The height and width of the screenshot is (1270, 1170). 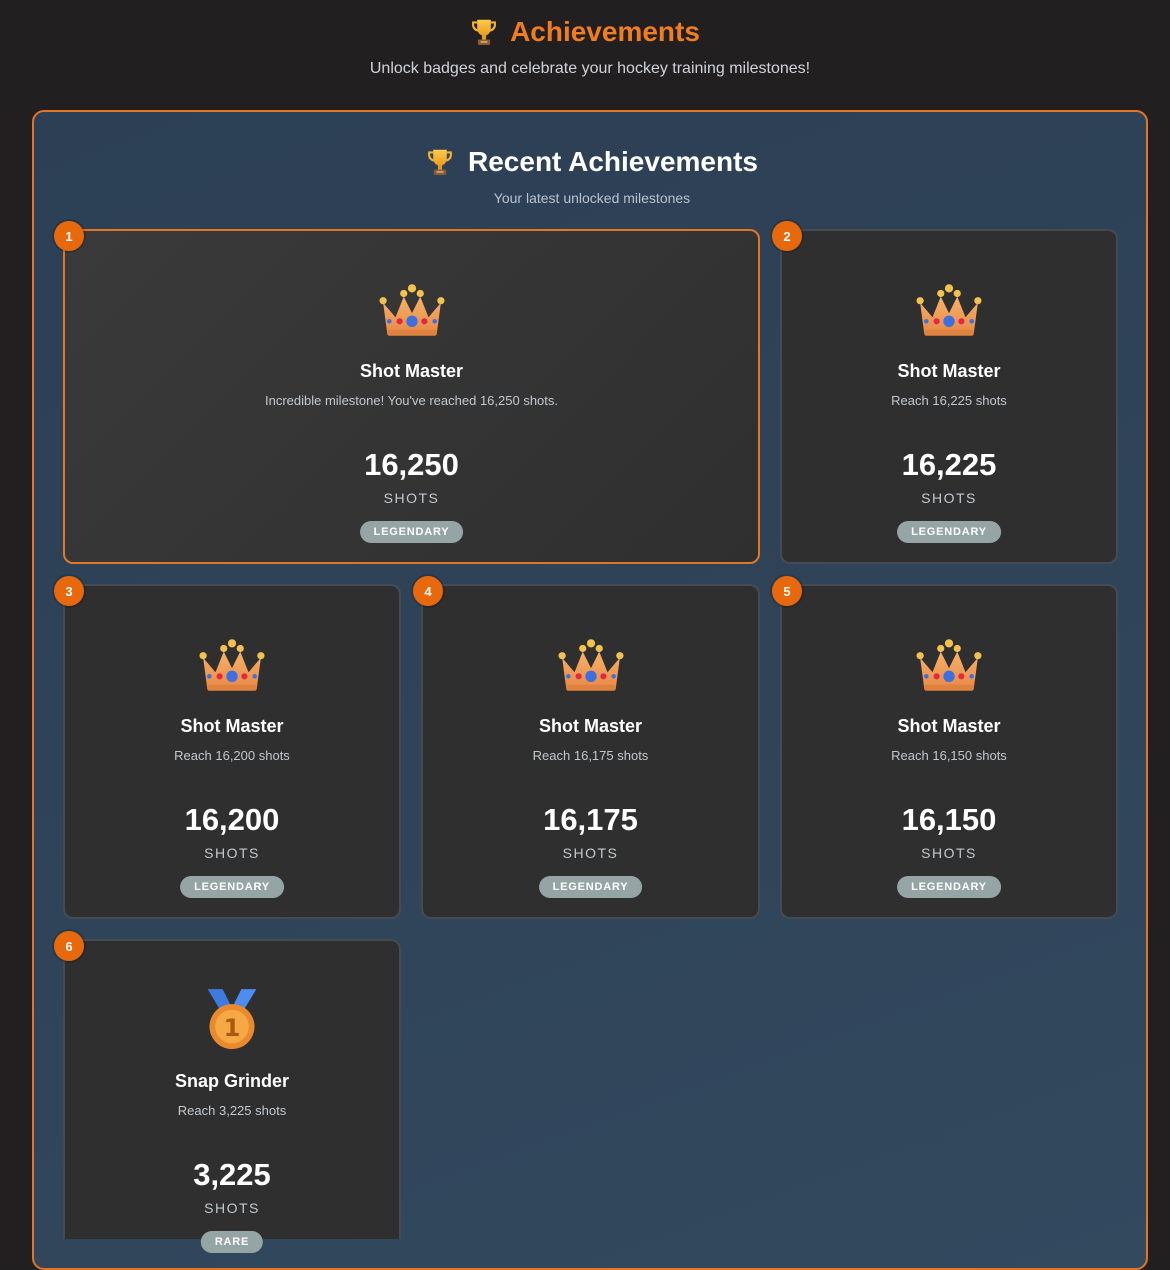 I want to click on rank-badge: 1, so click(x=69, y=236).